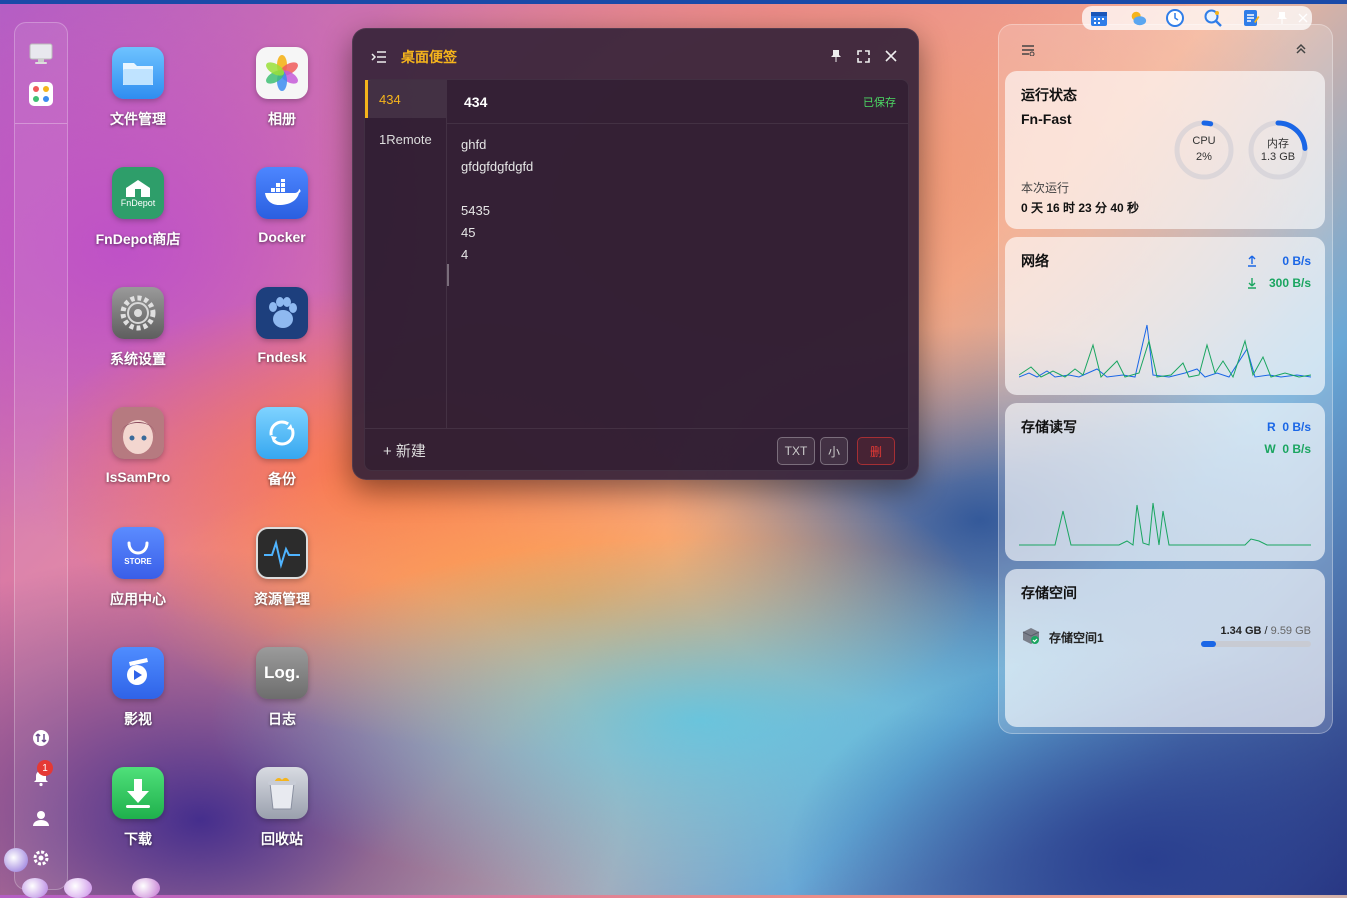 The image size is (1347, 898). Describe the element at coordinates (138, 73) in the screenshot. I see `folder-icon` at that location.